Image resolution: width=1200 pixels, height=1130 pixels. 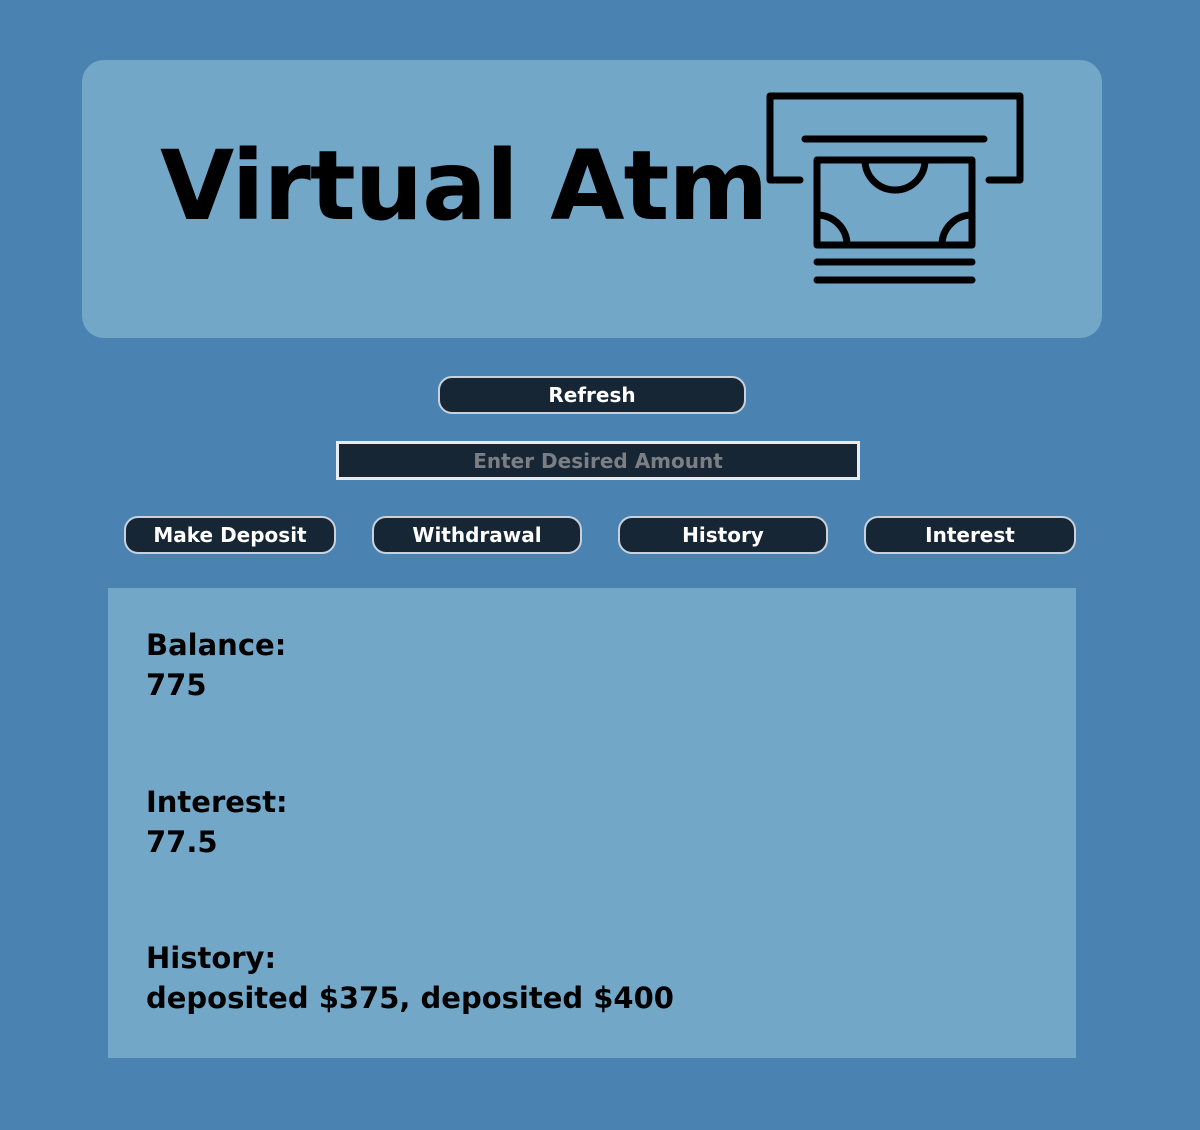 I want to click on refresh-button: Refresh, so click(x=592, y=395).